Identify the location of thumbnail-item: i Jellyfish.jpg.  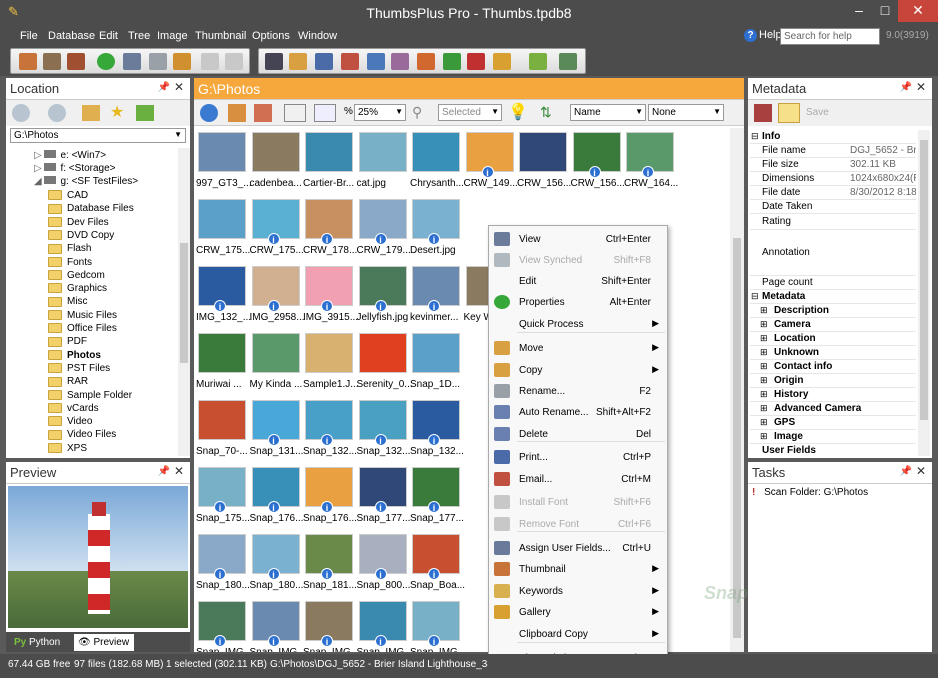
(383, 297).